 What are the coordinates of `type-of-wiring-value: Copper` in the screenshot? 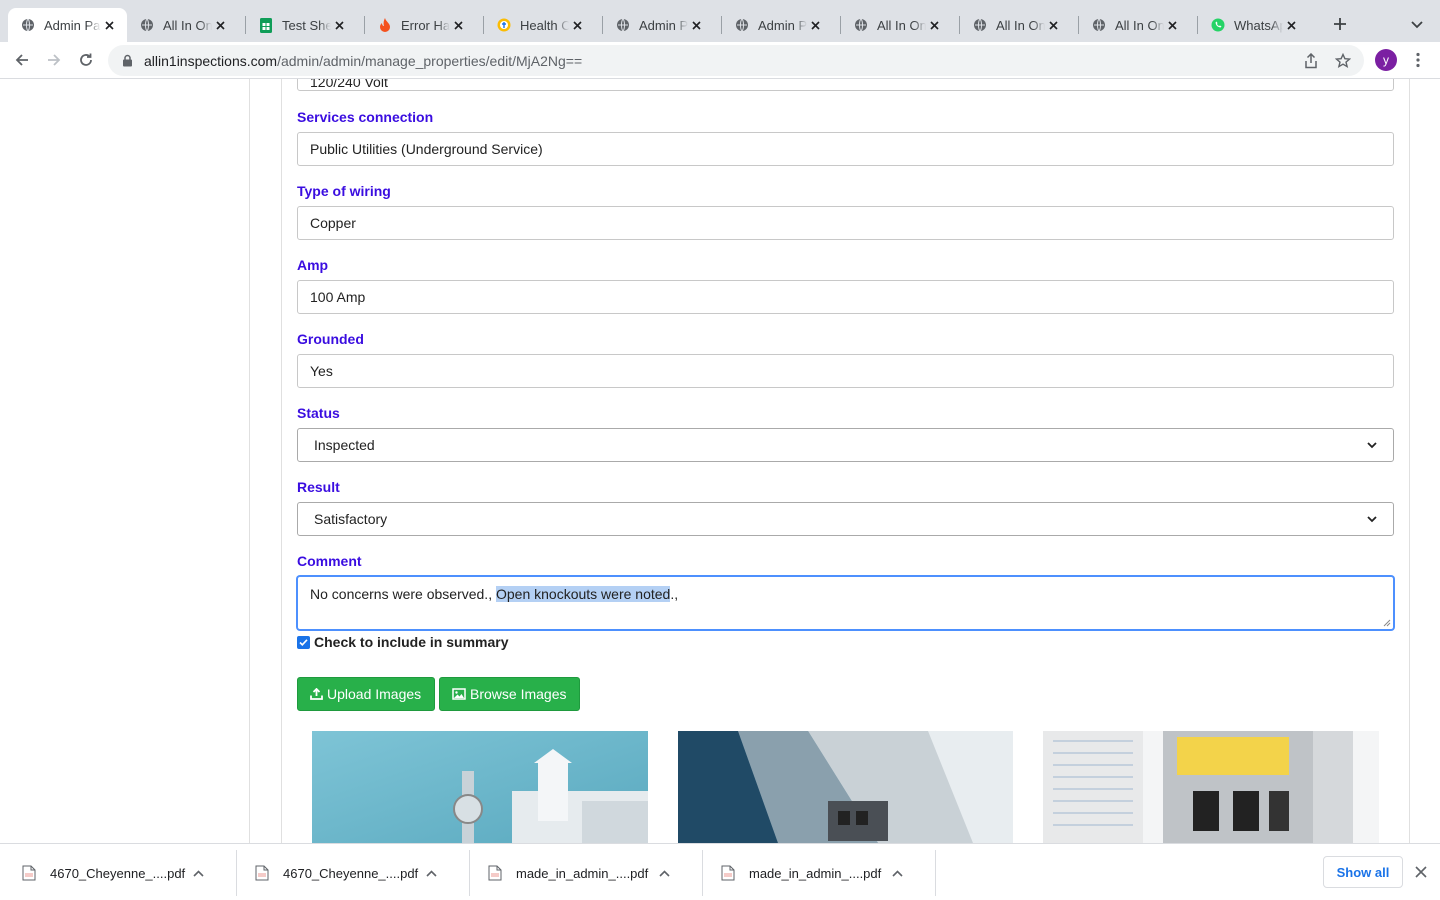 It's located at (333, 223).